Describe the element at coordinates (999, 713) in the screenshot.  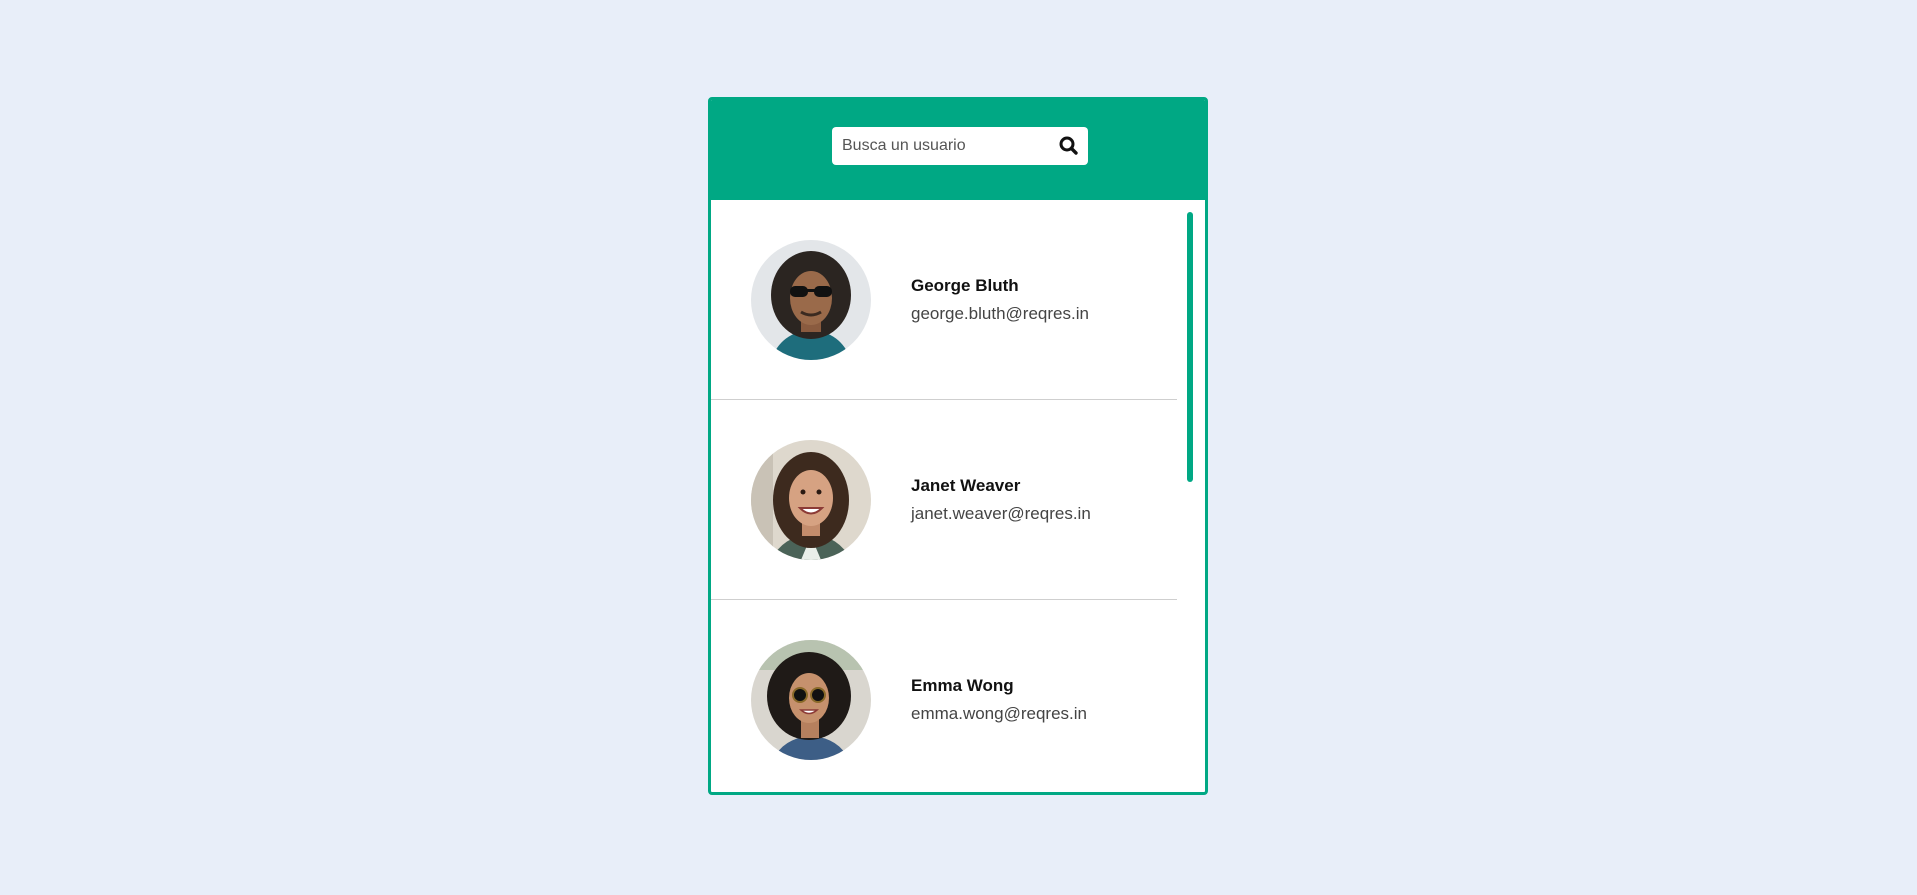
I see `user-email: emma.wong@reqres.in` at that location.